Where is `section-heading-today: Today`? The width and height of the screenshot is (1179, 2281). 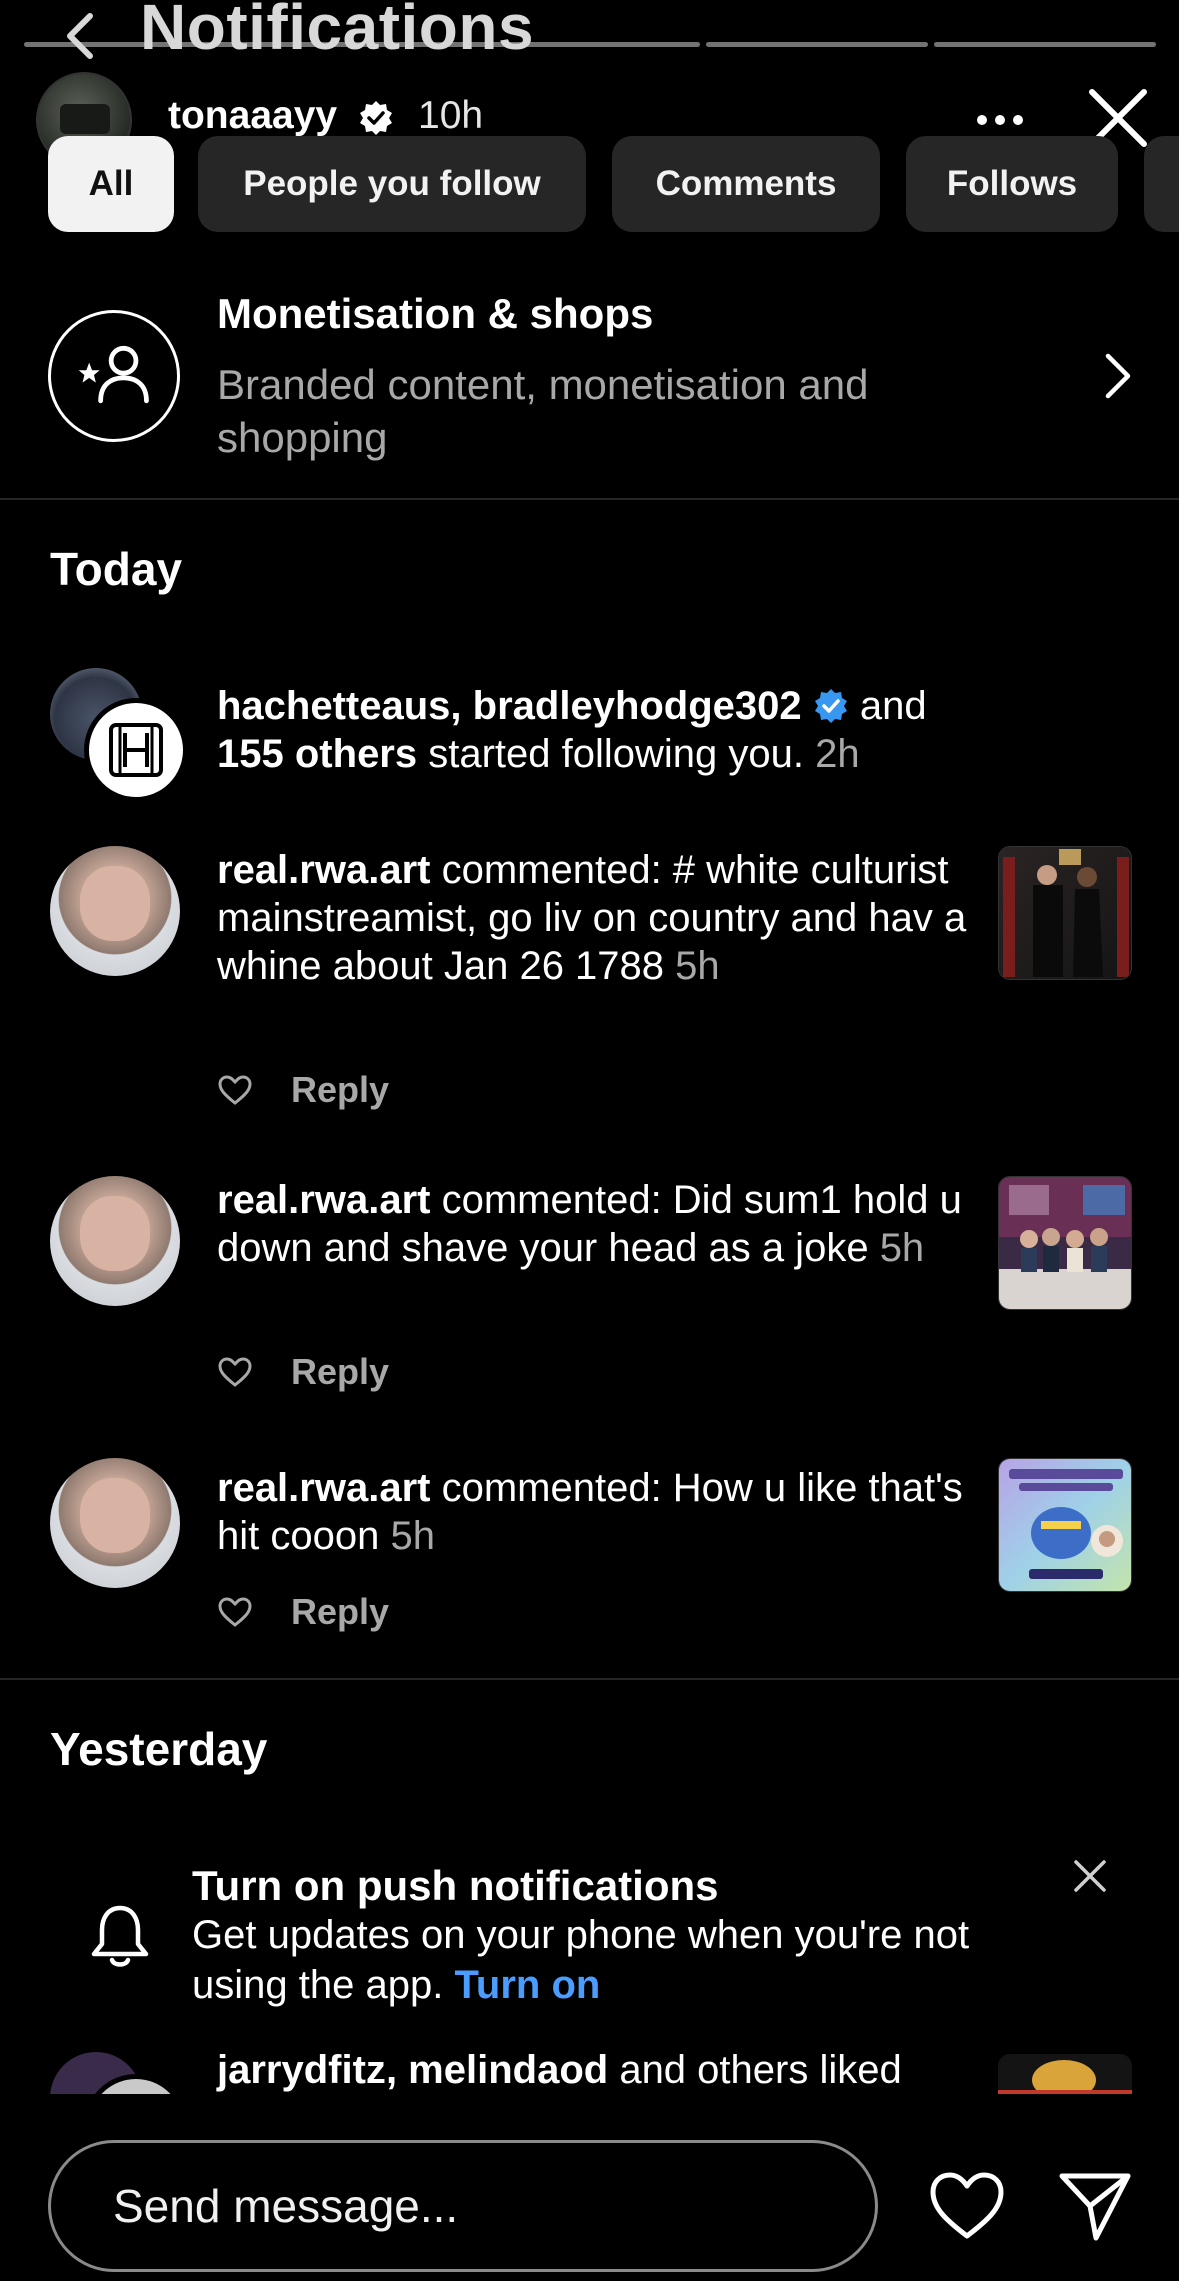 section-heading-today: Today is located at coordinates (116, 569).